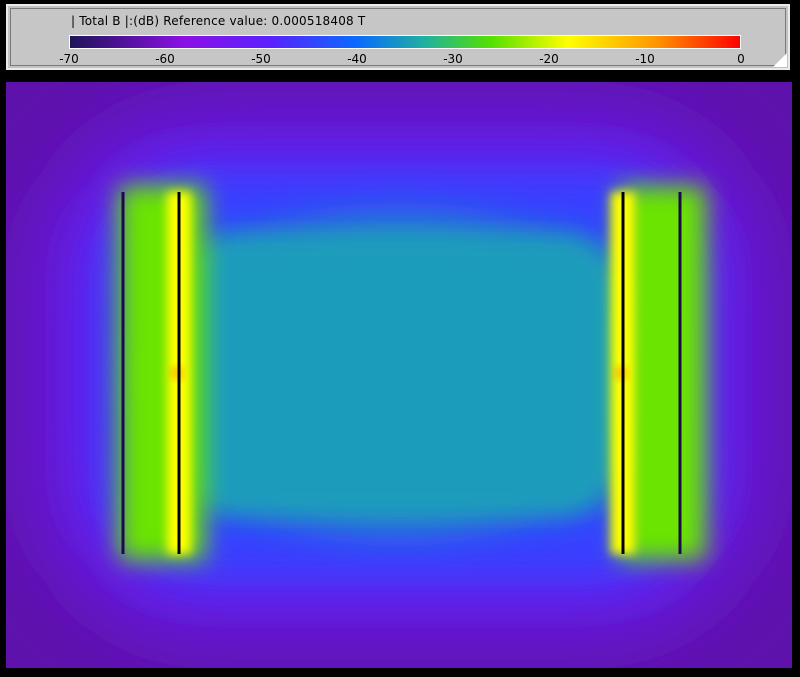  Describe the element at coordinates (162, 373) in the screenshot. I see `field-band-region` at that location.